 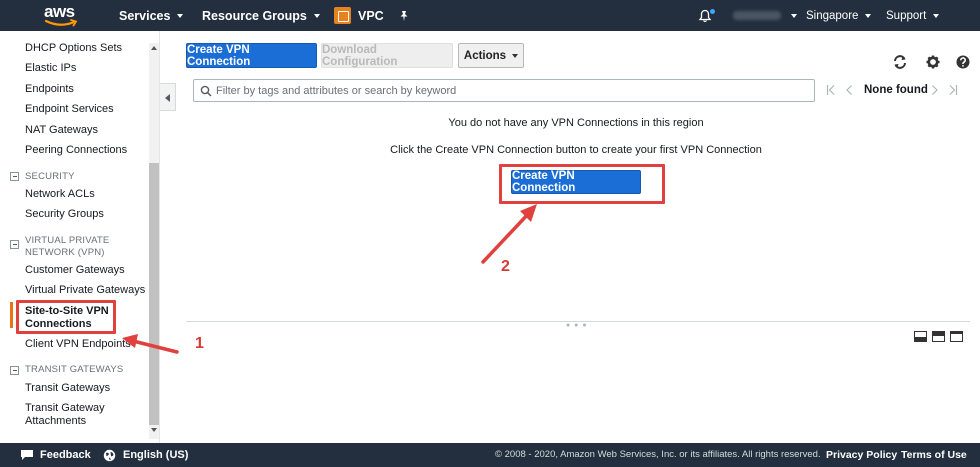 I want to click on feedback-link: Feedback, so click(x=55, y=455).